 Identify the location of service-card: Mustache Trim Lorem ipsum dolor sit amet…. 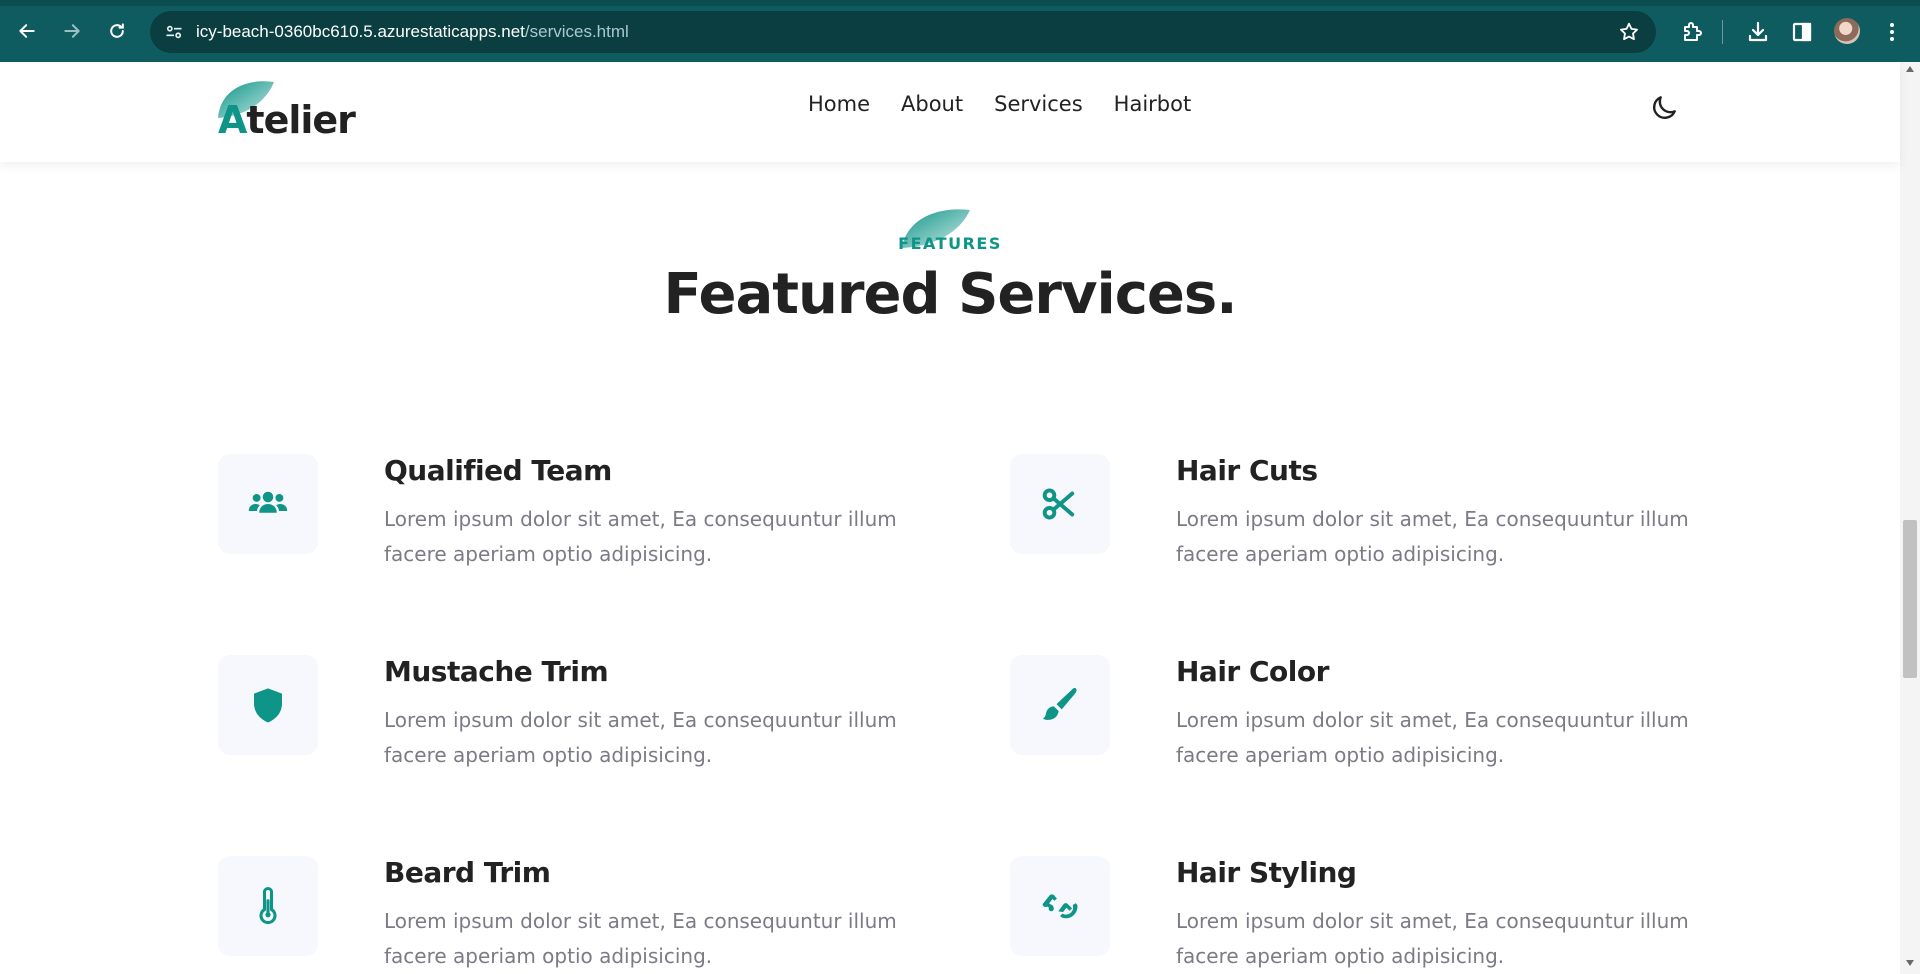
(568, 735).